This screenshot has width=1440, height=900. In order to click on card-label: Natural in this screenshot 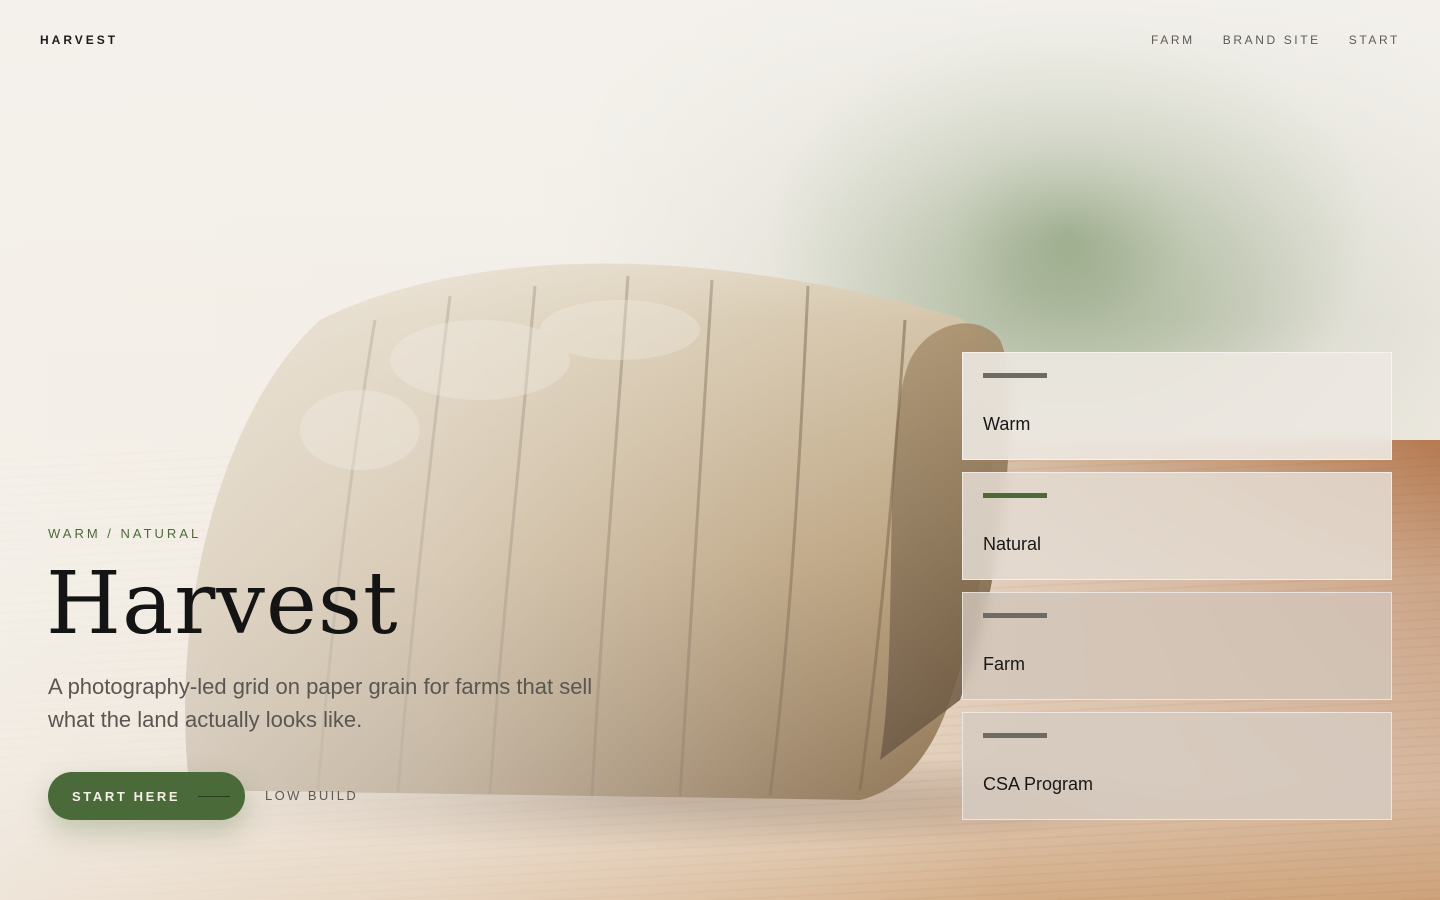, I will do `click(1012, 544)`.